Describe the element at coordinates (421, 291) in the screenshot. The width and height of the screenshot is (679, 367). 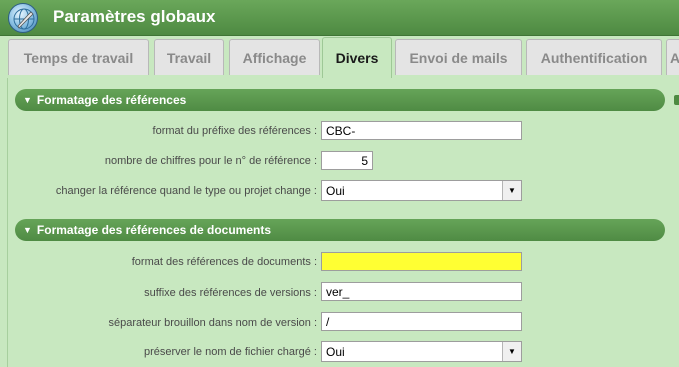
I see `version-suffix-input: ver_` at that location.